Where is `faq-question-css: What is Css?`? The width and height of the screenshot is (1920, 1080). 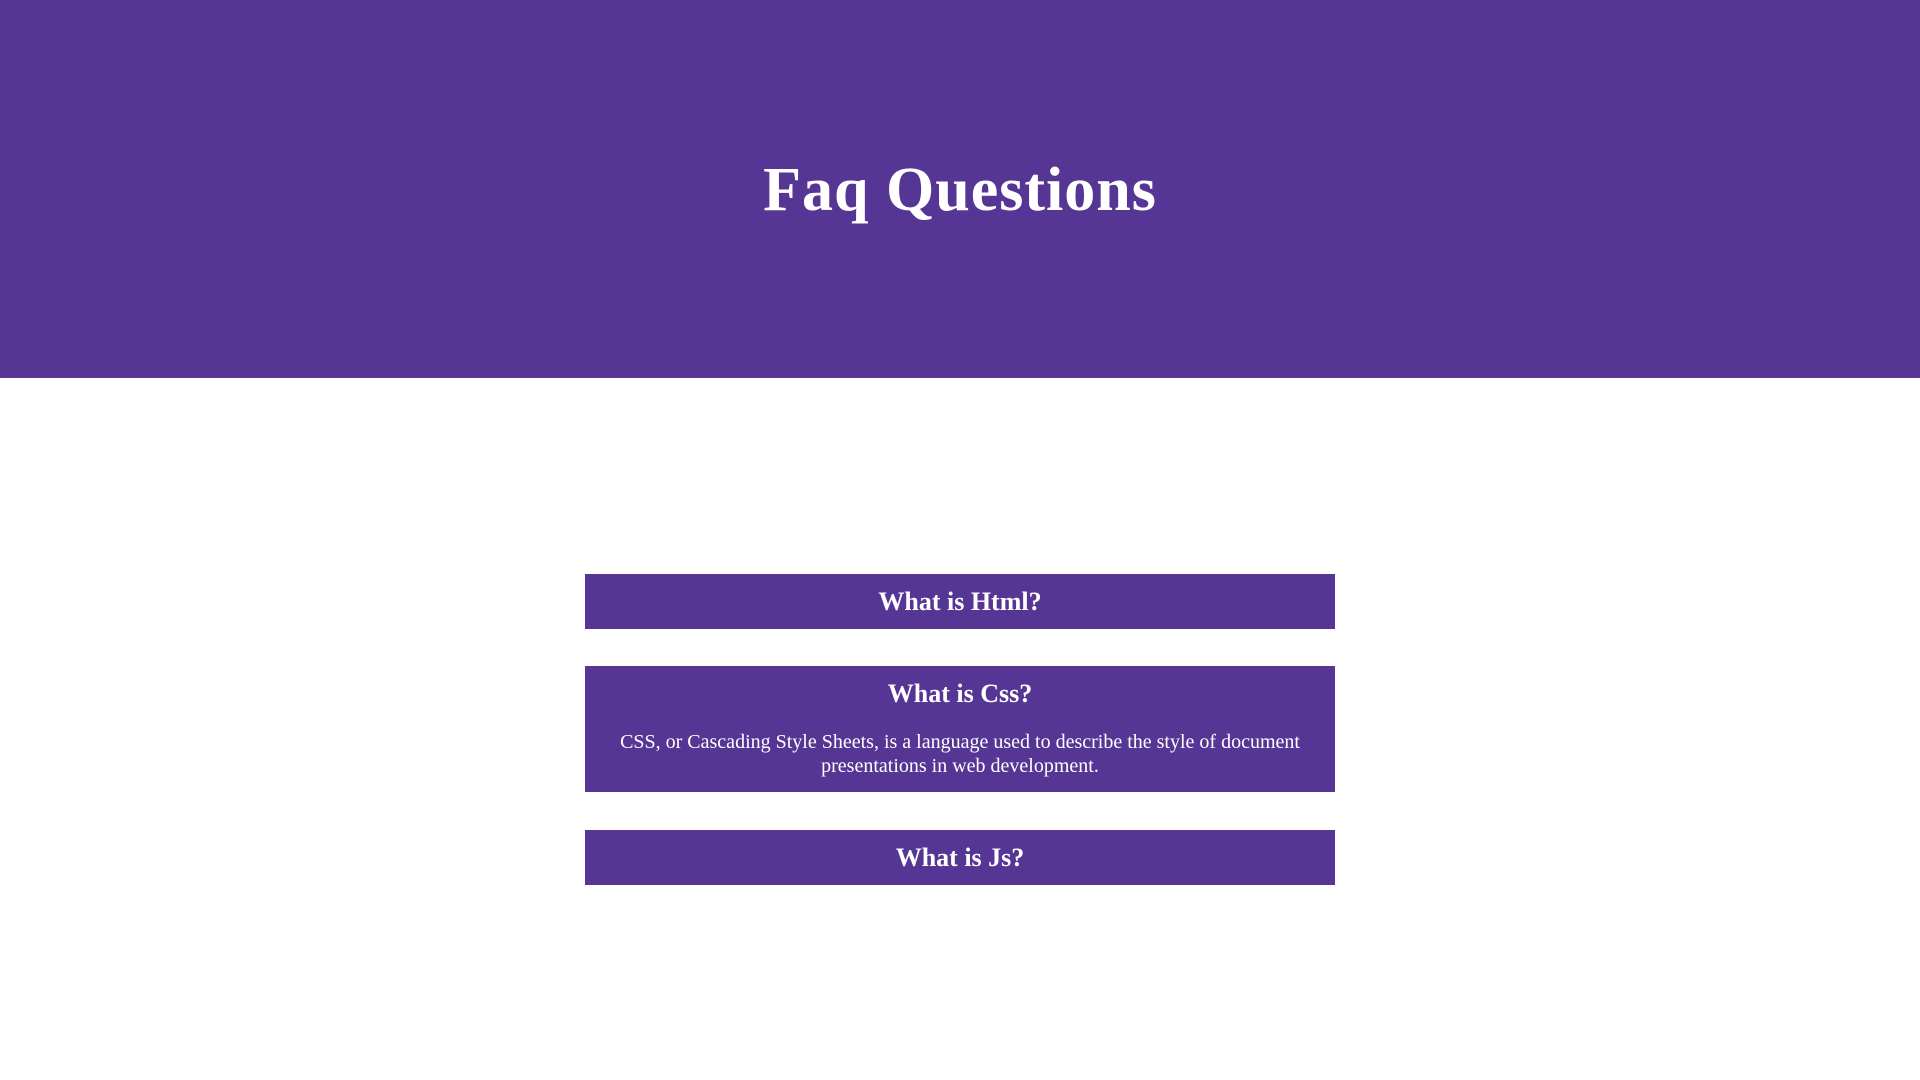 faq-question-css: What is Css? is located at coordinates (960, 693).